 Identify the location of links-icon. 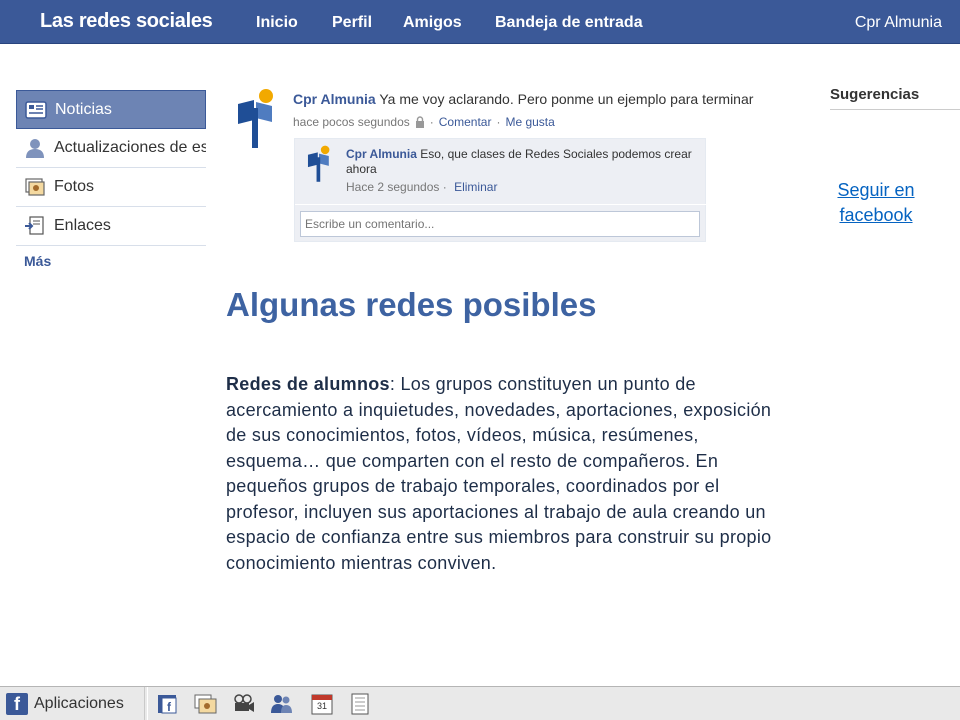
(34, 225).